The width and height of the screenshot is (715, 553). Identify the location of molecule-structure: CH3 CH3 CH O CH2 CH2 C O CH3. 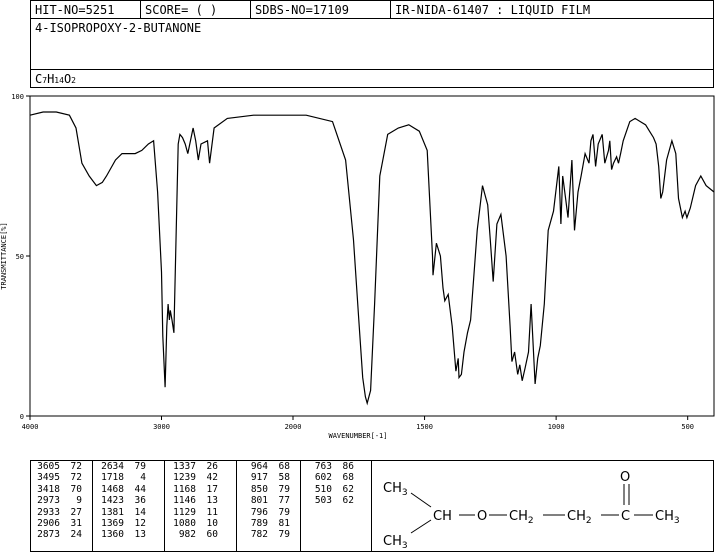
(531, 510).